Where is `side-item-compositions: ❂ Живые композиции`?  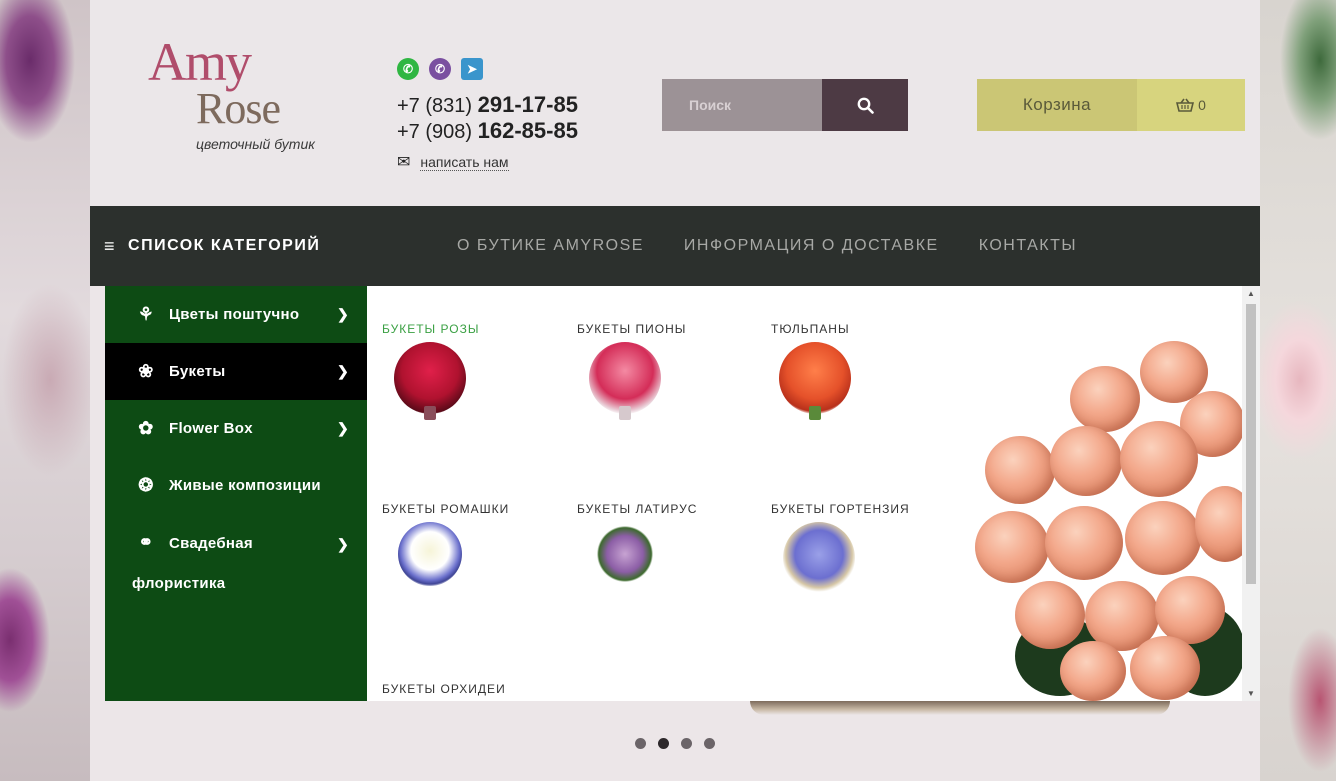
side-item-compositions: ❂ Живые композиции is located at coordinates (236, 485).